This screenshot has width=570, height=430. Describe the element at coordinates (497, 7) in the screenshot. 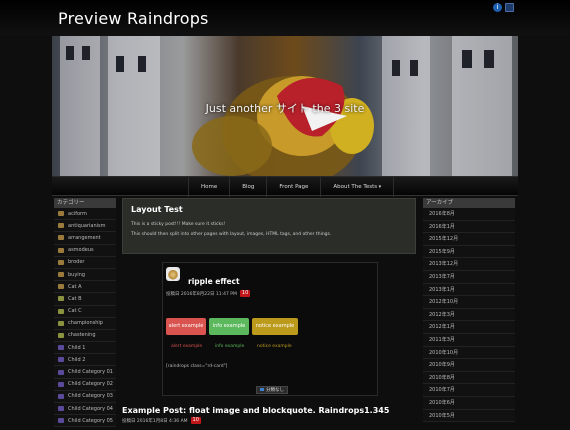

I see `info-icon: i` at that location.